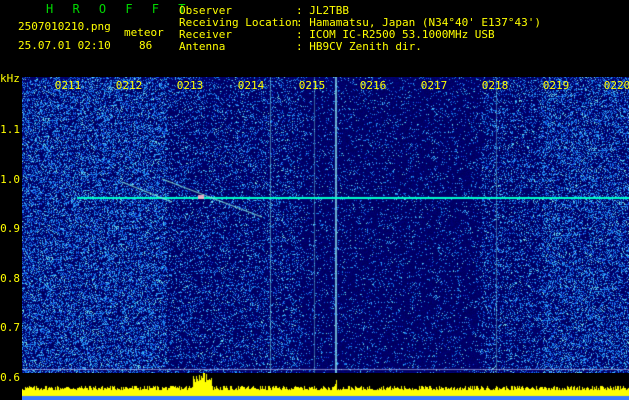 The width and height of the screenshot is (629, 400). Describe the element at coordinates (312, 85) in the screenshot. I see `time-tick-label: 0215` at that location.